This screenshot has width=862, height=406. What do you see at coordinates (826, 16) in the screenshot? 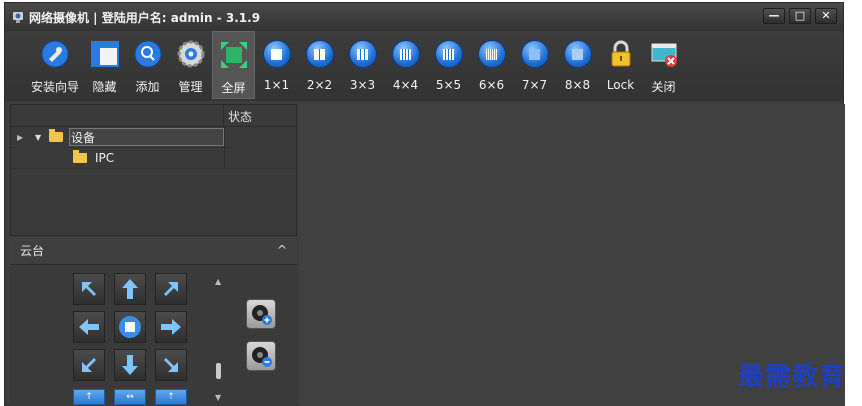
I see `close-button: ✕` at bounding box center [826, 16].